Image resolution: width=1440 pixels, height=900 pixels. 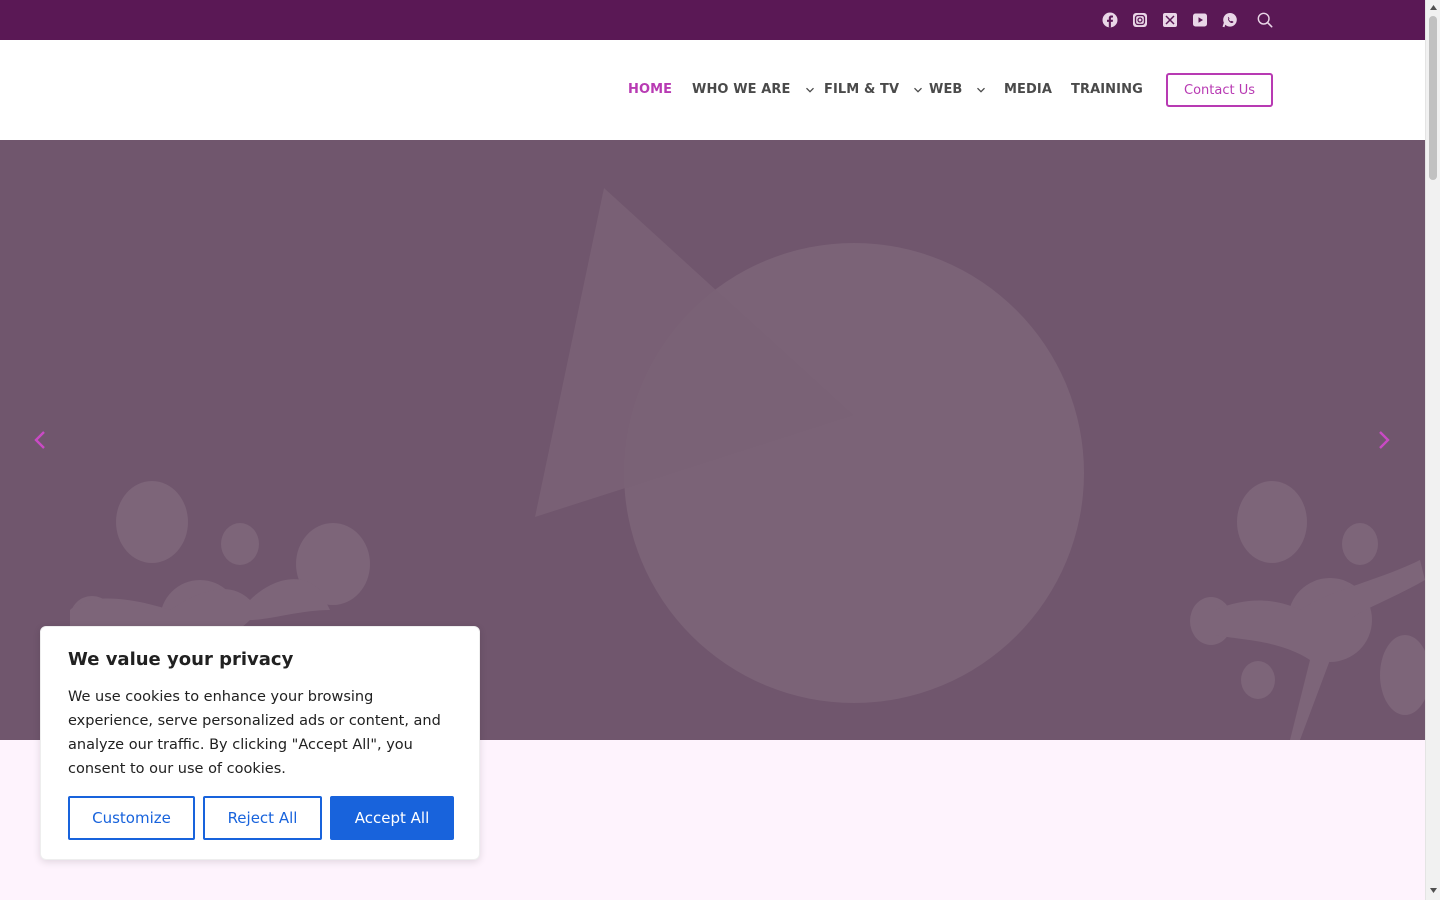 What do you see at coordinates (862, 89) in the screenshot?
I see `nav-item-label: FILM & TV` at bounding box center [862, 89].